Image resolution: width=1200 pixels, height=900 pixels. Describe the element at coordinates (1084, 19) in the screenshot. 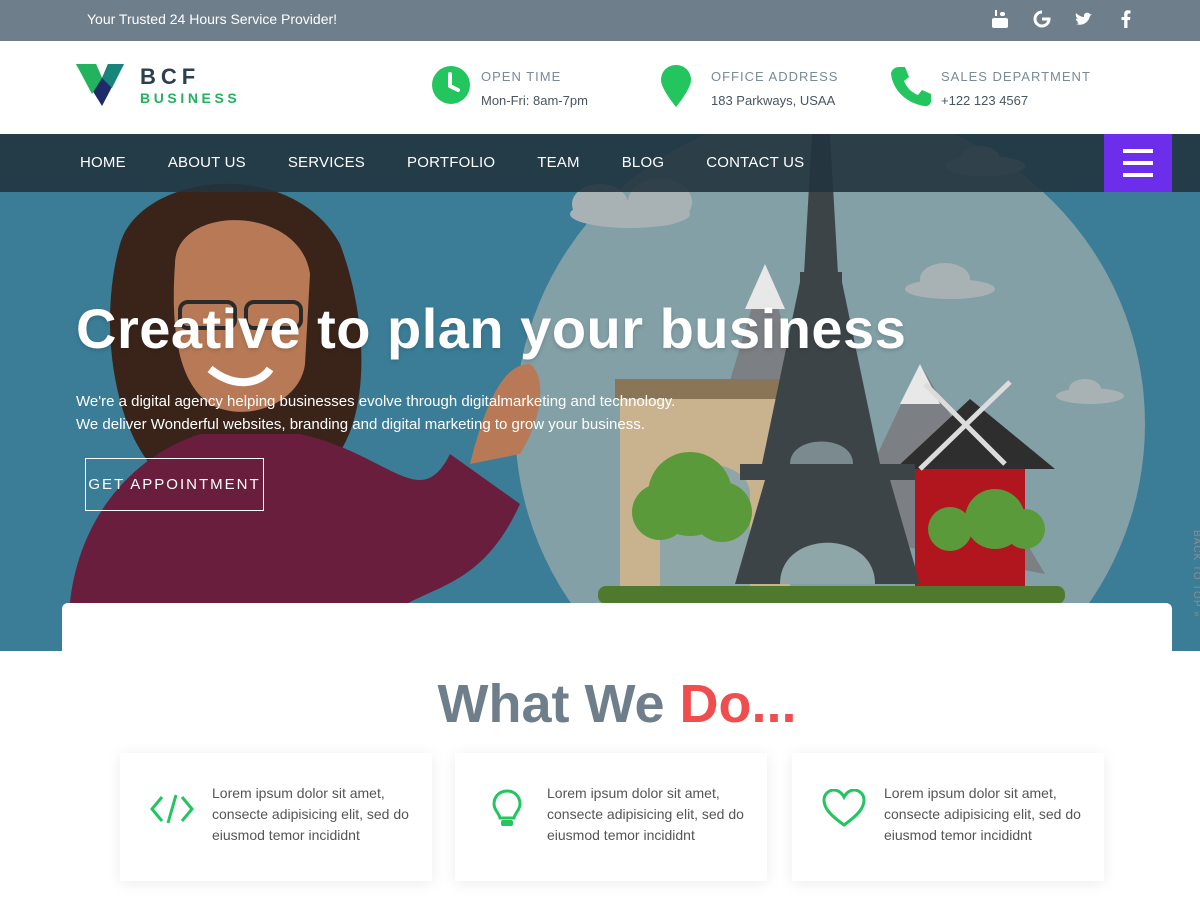

I see `twitter-icon` at that location.